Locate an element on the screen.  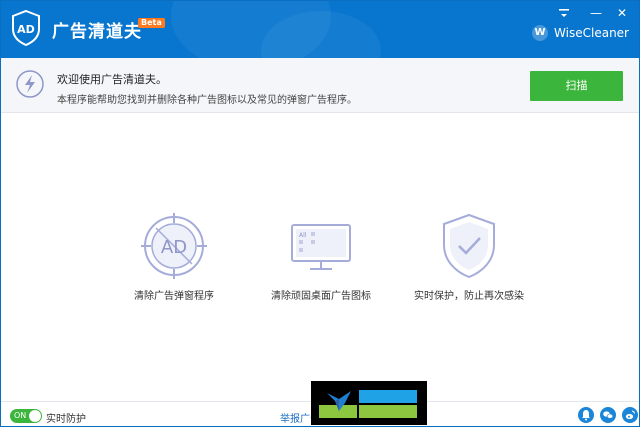
feature-remove-popups: AD 清除广告弹窗程序 is located at coordinates (174, 256).